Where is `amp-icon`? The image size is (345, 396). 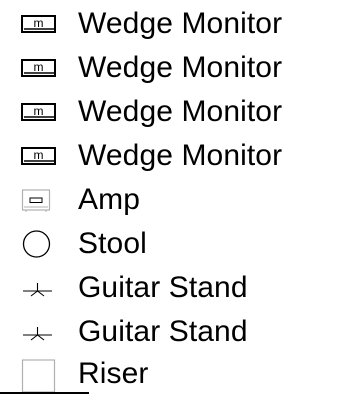
amp-icon is located at coordinates (44, 200).